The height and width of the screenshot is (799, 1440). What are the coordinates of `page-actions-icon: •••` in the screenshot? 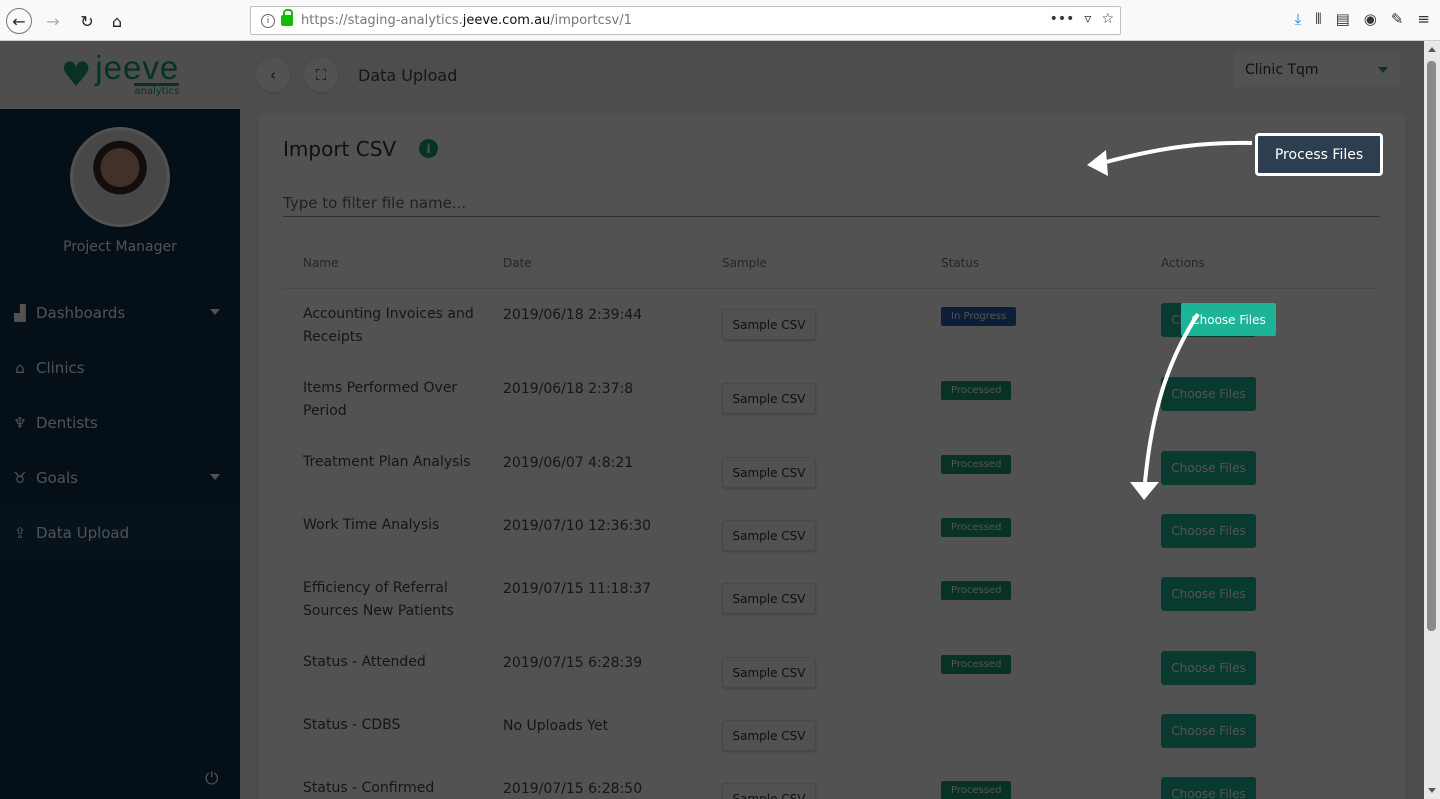 It's located at (1062, 19).